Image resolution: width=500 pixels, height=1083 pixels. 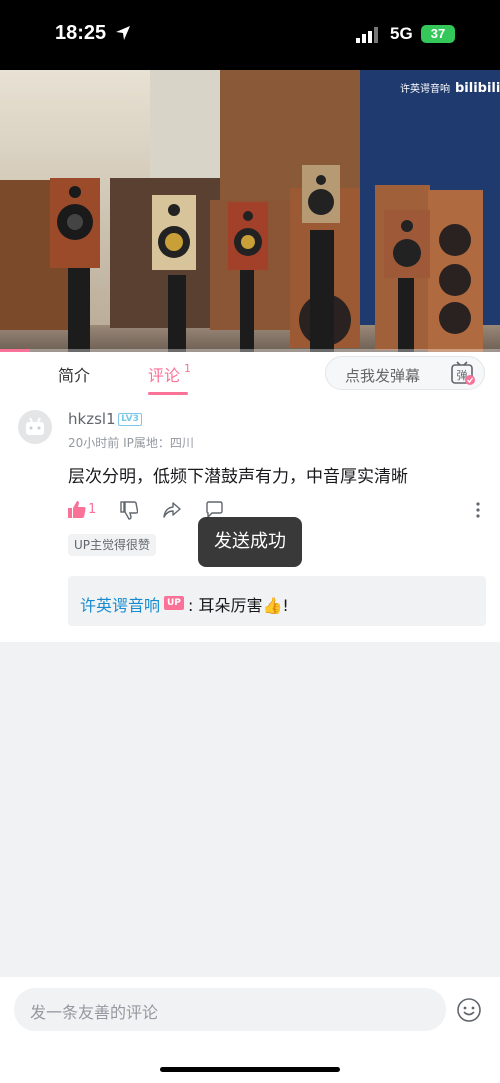 What do you see at coordinates (130, 419) in the screenshot?
I see `level-badge: LV3` at bounding box center [130, 419].